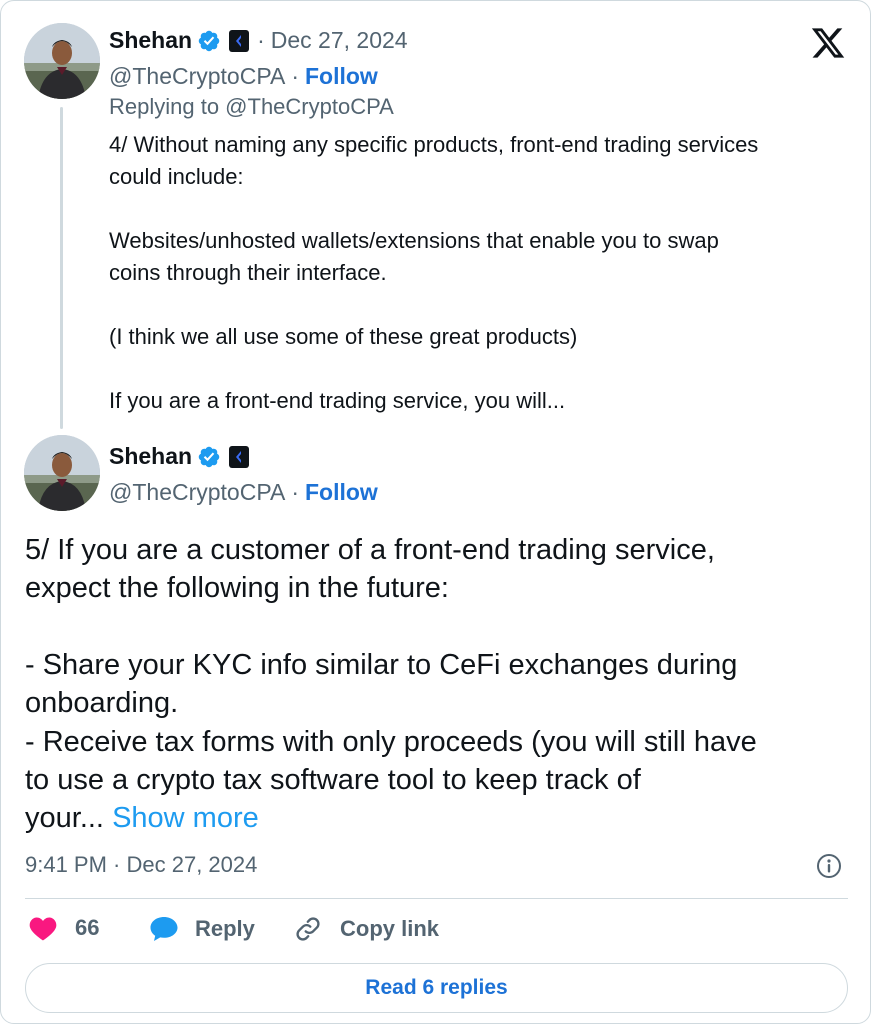 This screenshot has width=871, height=1024. What do you see at coordinates (185, 818) in the screenshot?
I see `show-more-link: Show more` at bounding box center [185, 818].